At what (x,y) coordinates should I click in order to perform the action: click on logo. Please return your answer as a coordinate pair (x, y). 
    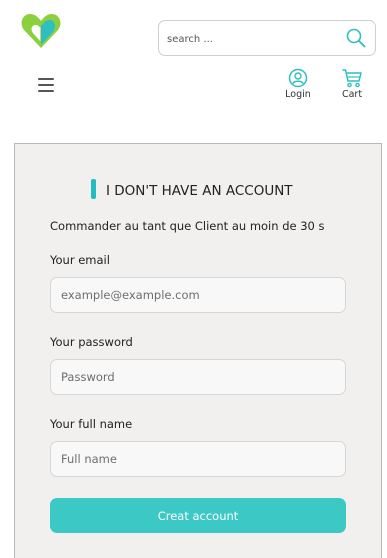
    Looking at the image, I should click on (41, 31).